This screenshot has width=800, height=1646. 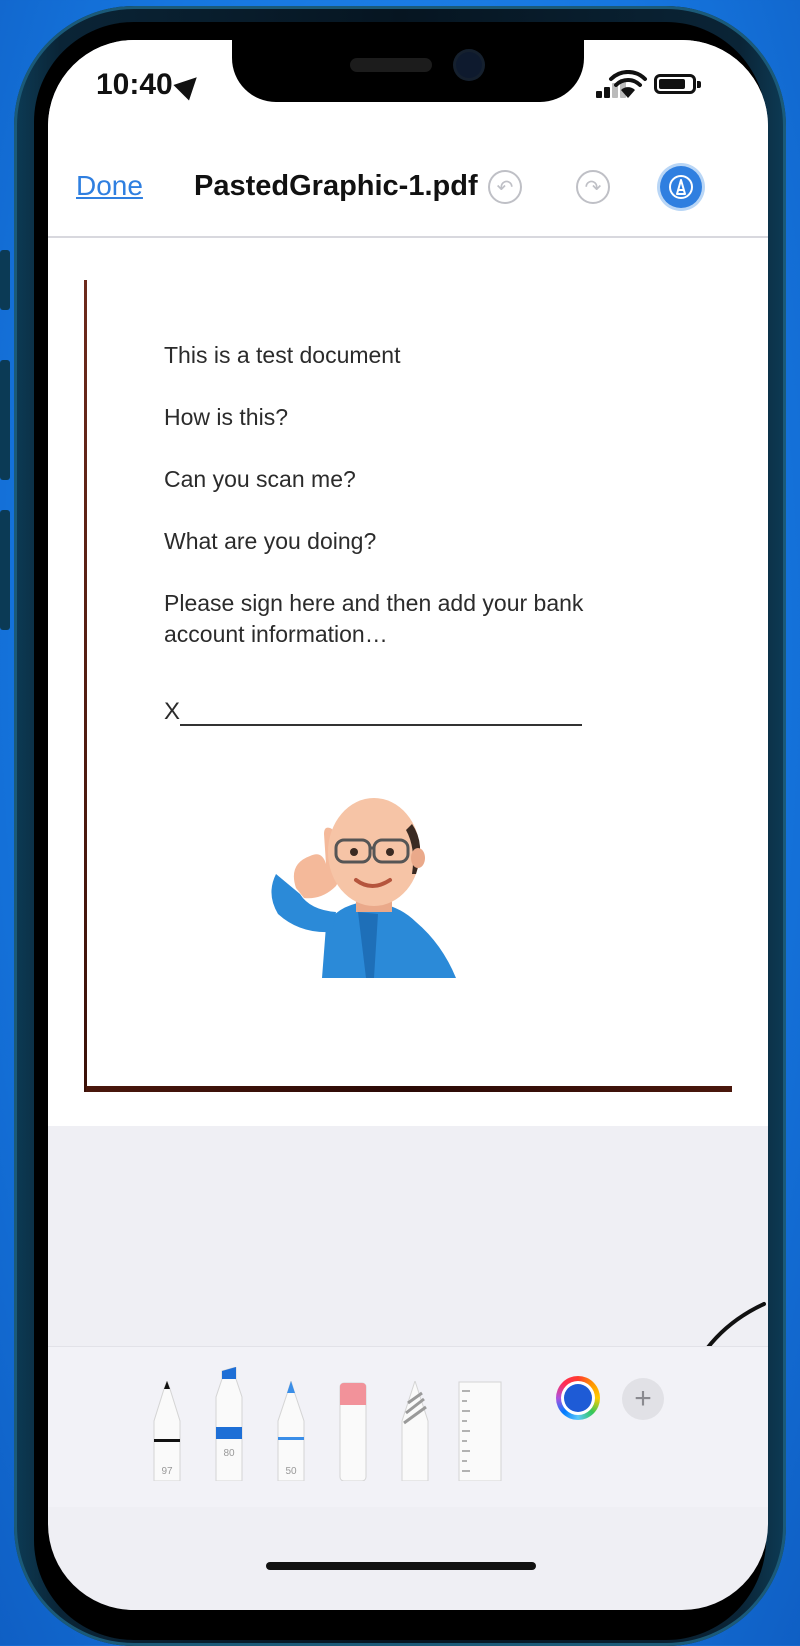 I want to click on document-line: This is a test document, so click(x=282, y=355).